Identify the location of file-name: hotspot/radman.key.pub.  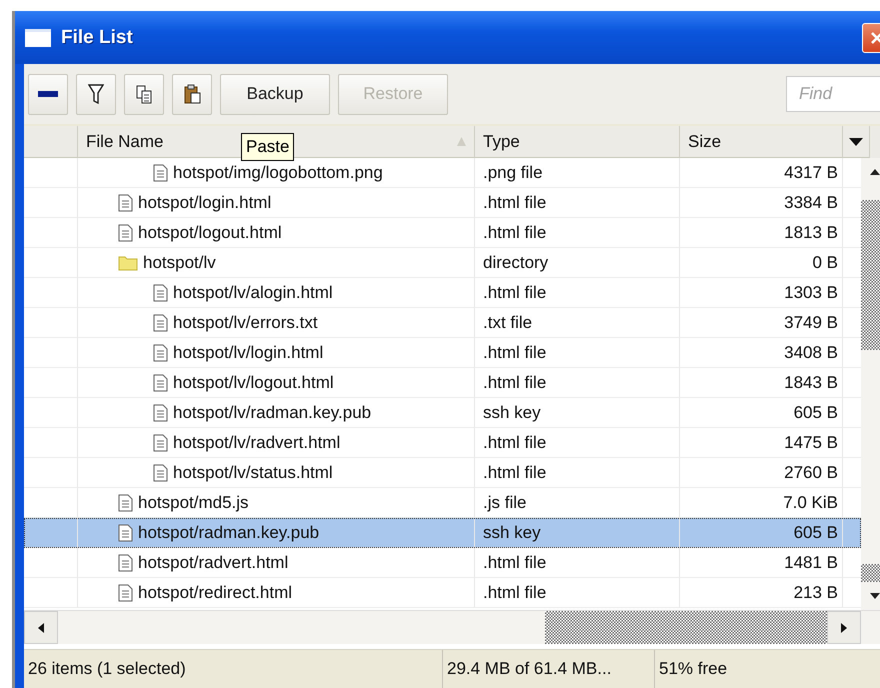
(229, 532).